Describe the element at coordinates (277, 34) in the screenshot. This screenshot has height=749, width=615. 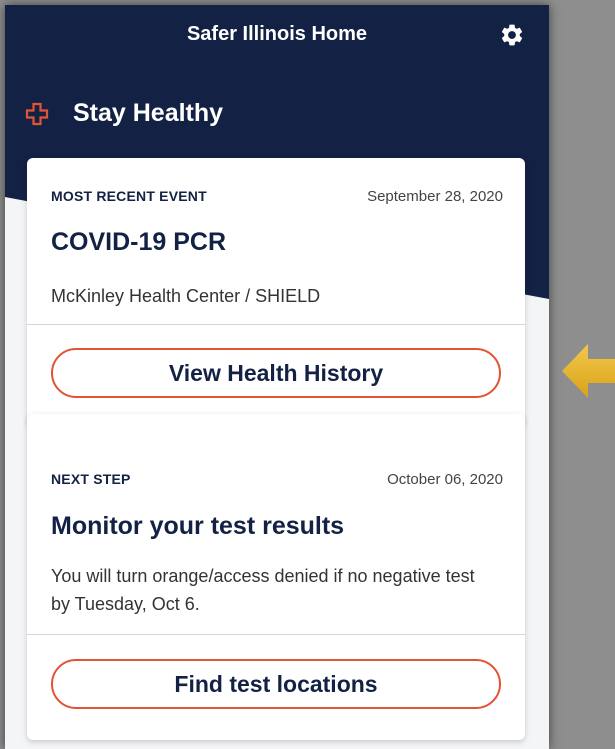
I see `header-title: Safer Illinois Home` at that location.